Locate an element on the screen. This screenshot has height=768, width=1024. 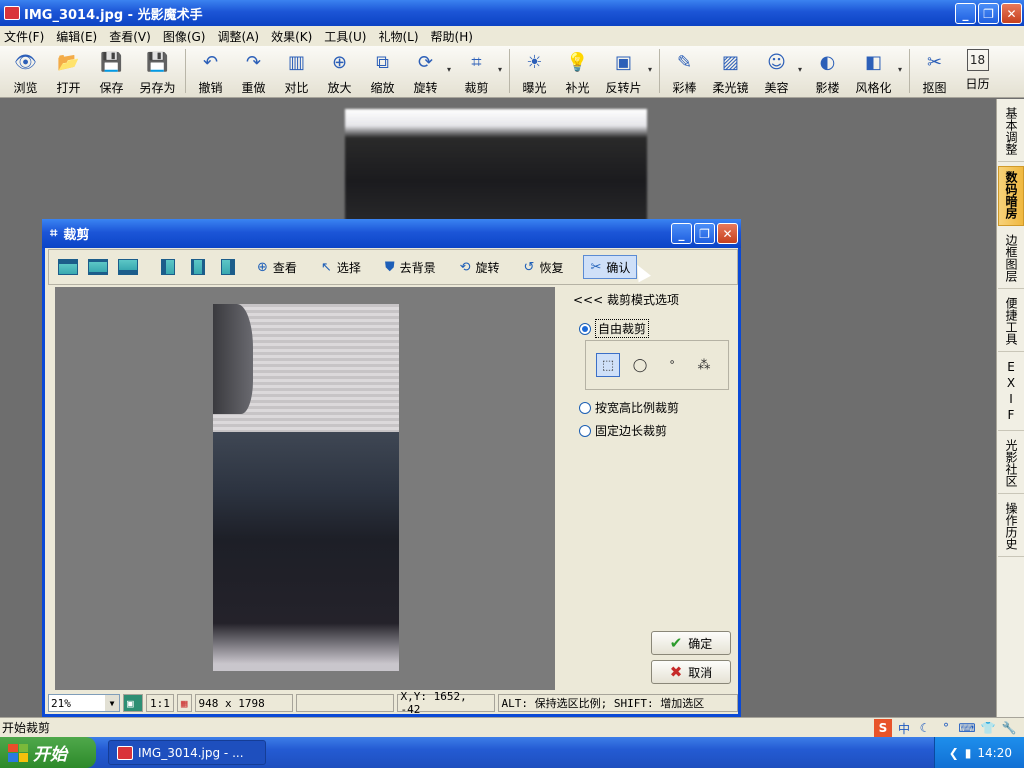
crop-mode-title: <<< 裁剪模式选项 is located at coordinates (626, 299).